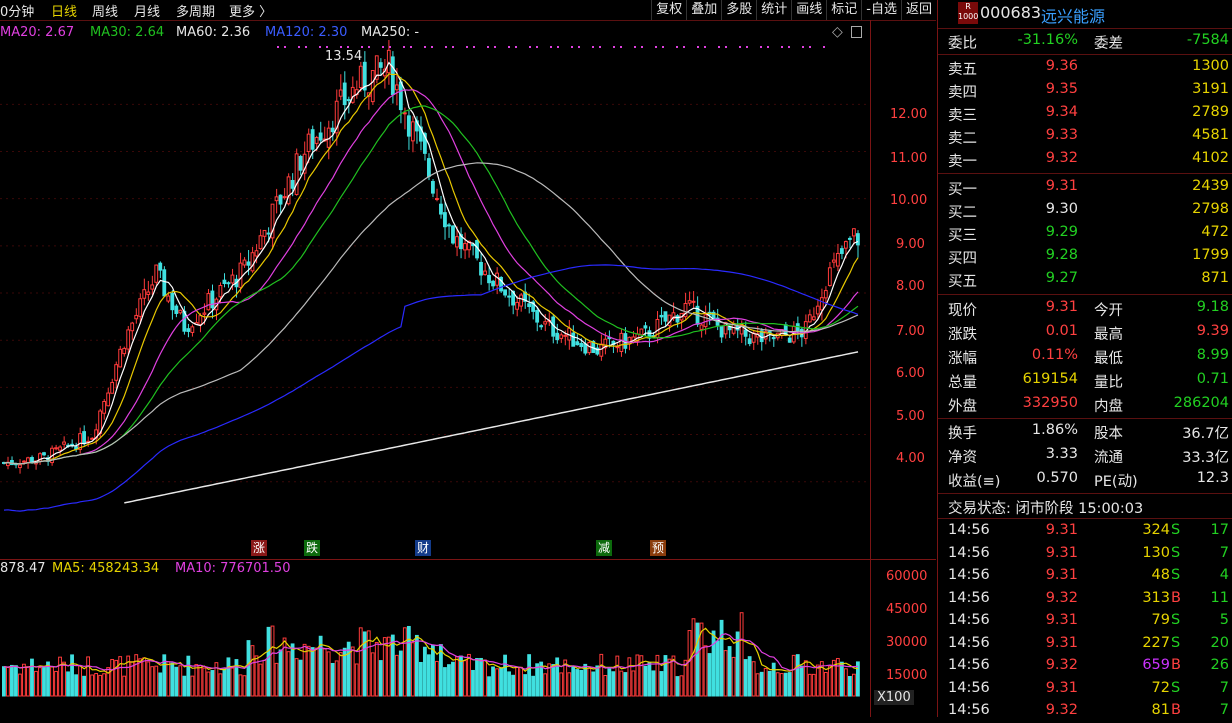 The width and height of the screenshot is (1232, 723). What do you see at coordinates (881, 10) in the screenshot?
I see `remove-watchlist-button: -自选` at bounding box center [881, 10].